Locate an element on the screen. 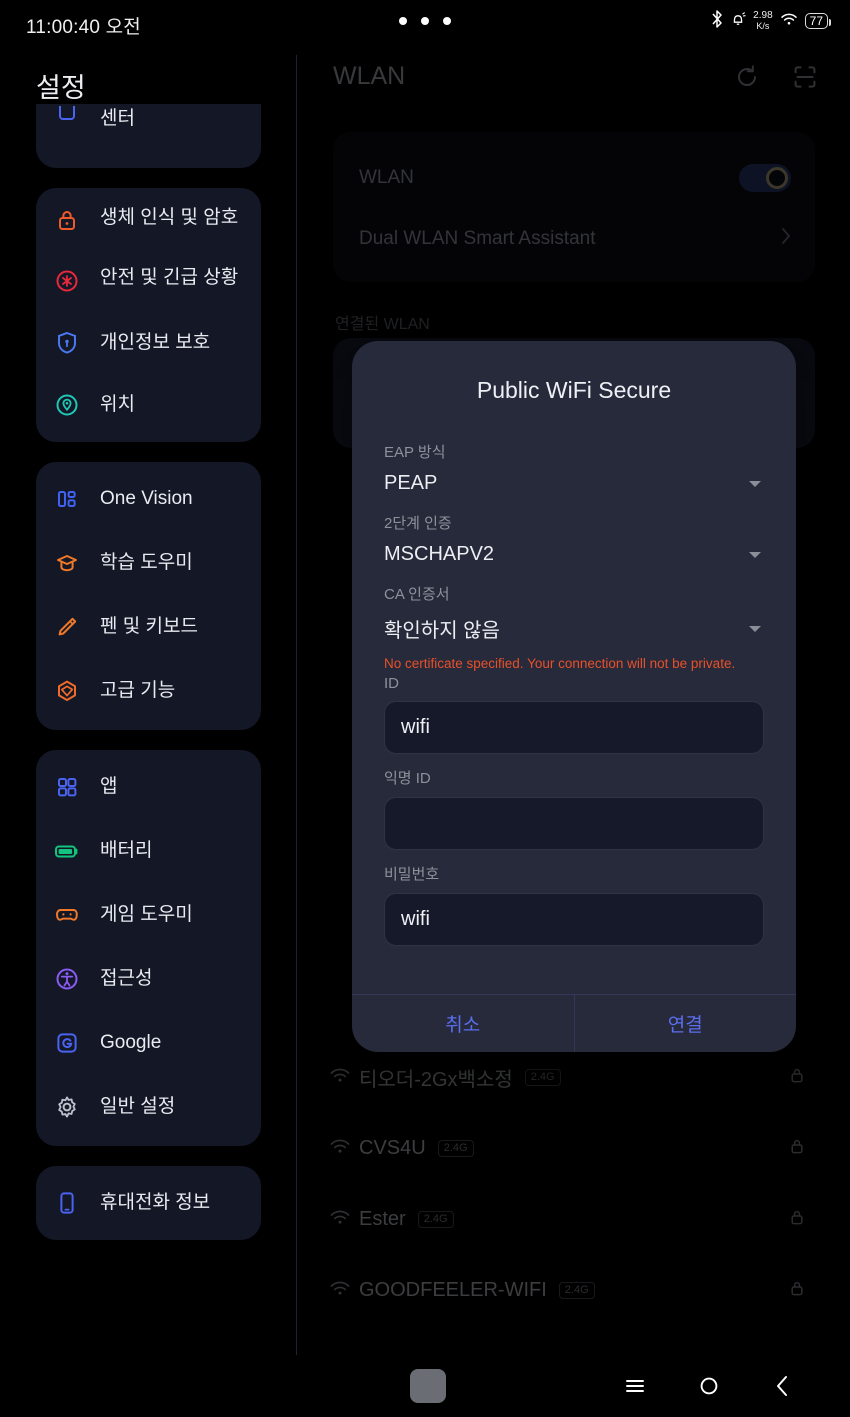  gear-icon is located at coordinates (67, 1107).